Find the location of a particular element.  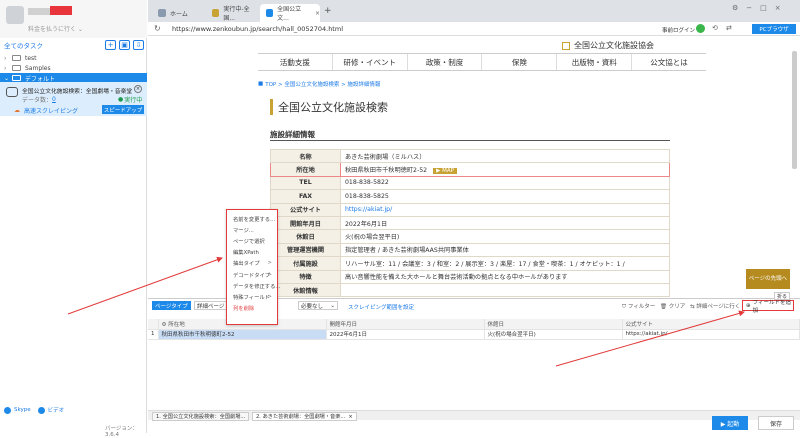

account-icon is located at coordinates (700, 28).